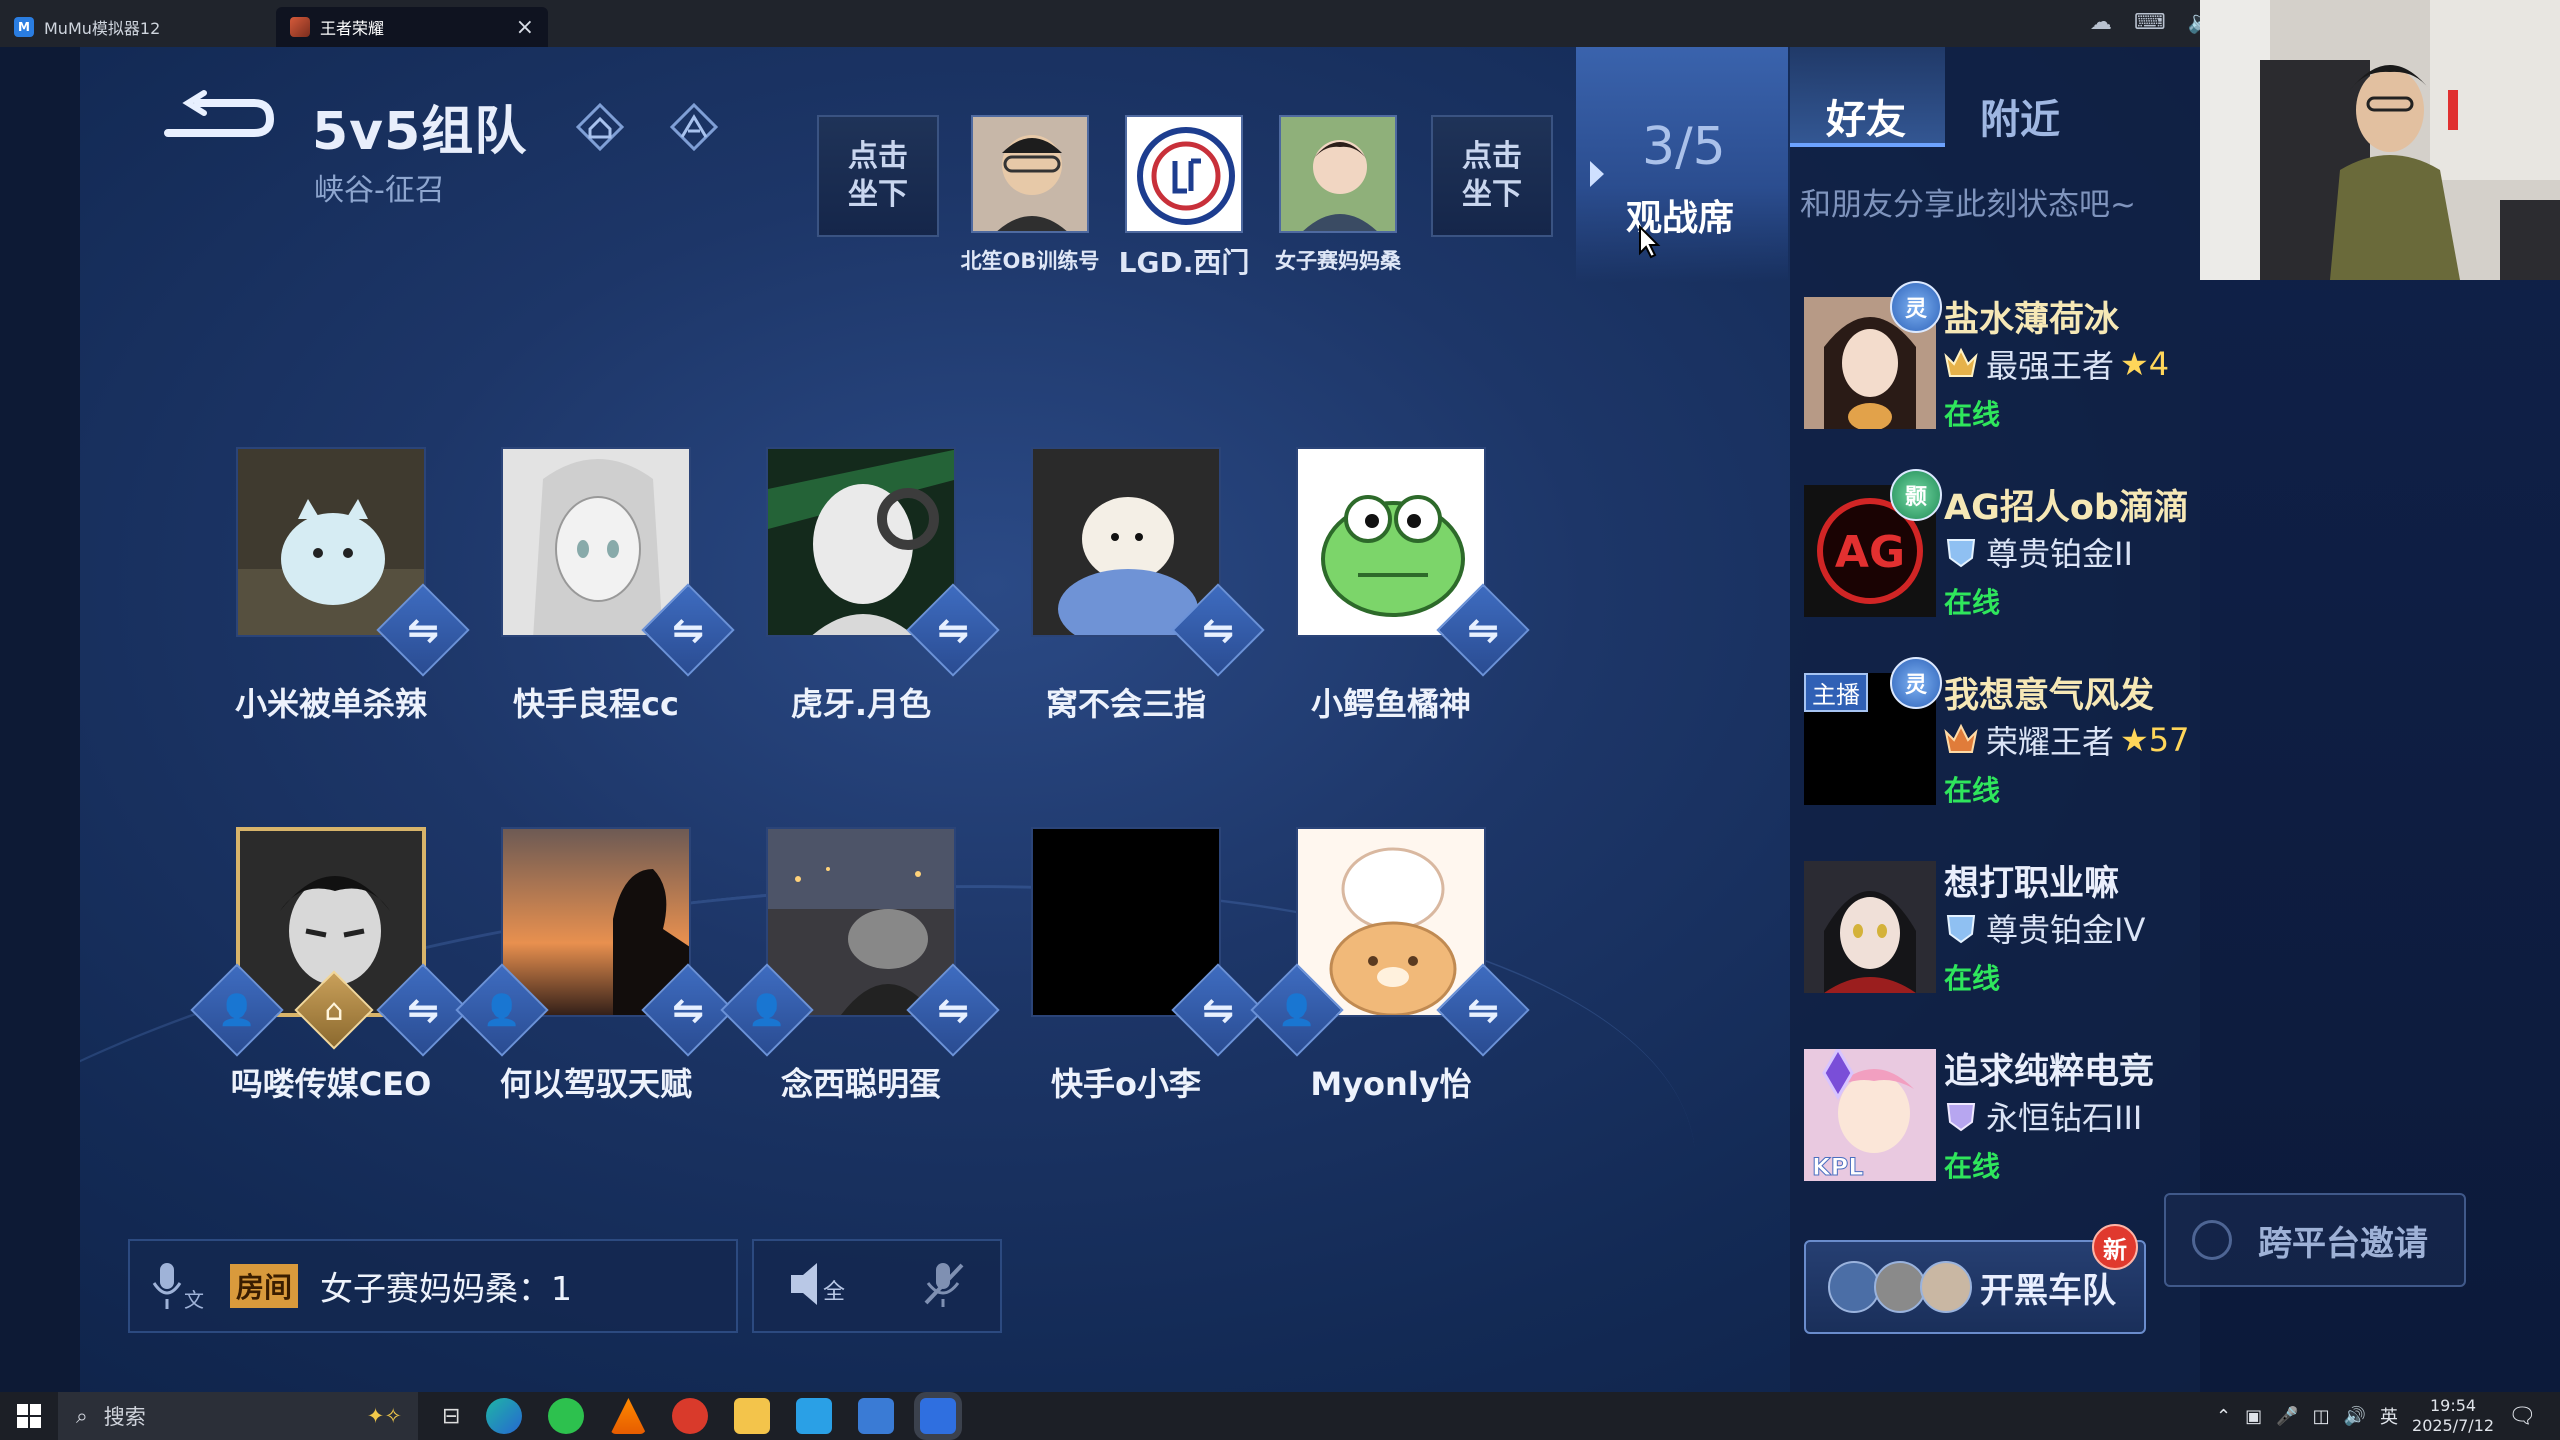  What do you see at coordinates (752, 1416) in the screenshot?
I see `app-owl-icon` at bounding box center [752, 1416].